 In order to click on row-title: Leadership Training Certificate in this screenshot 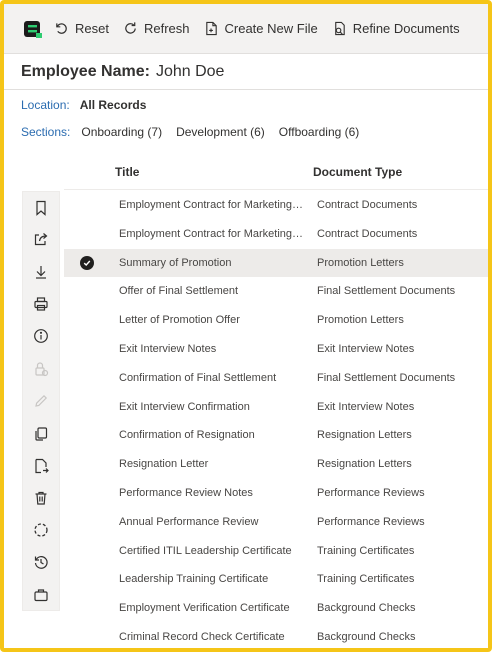, I will do `click(194, 579)`.